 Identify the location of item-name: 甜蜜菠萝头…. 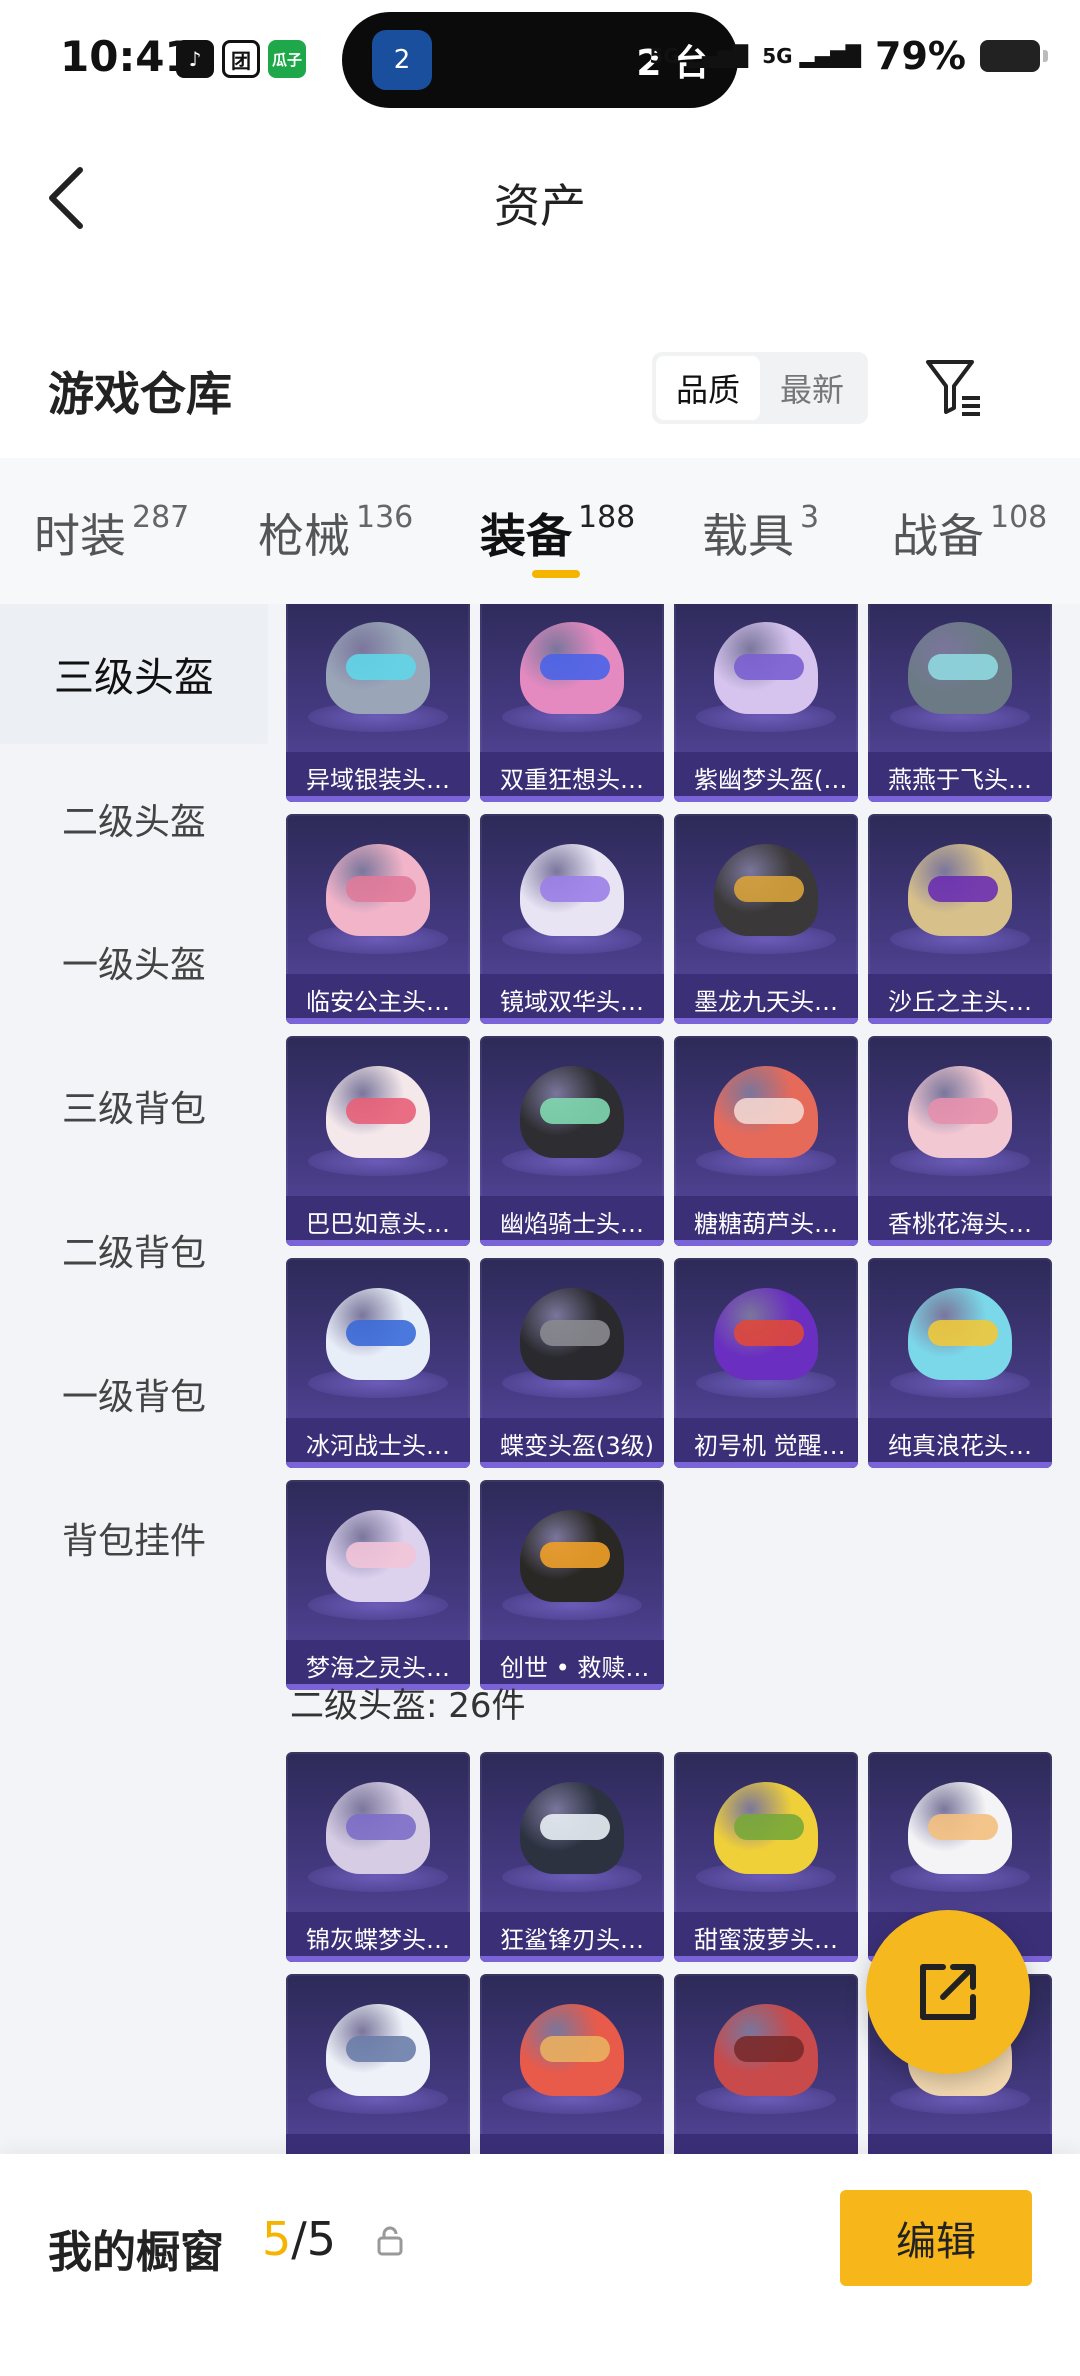
(766, 1937).